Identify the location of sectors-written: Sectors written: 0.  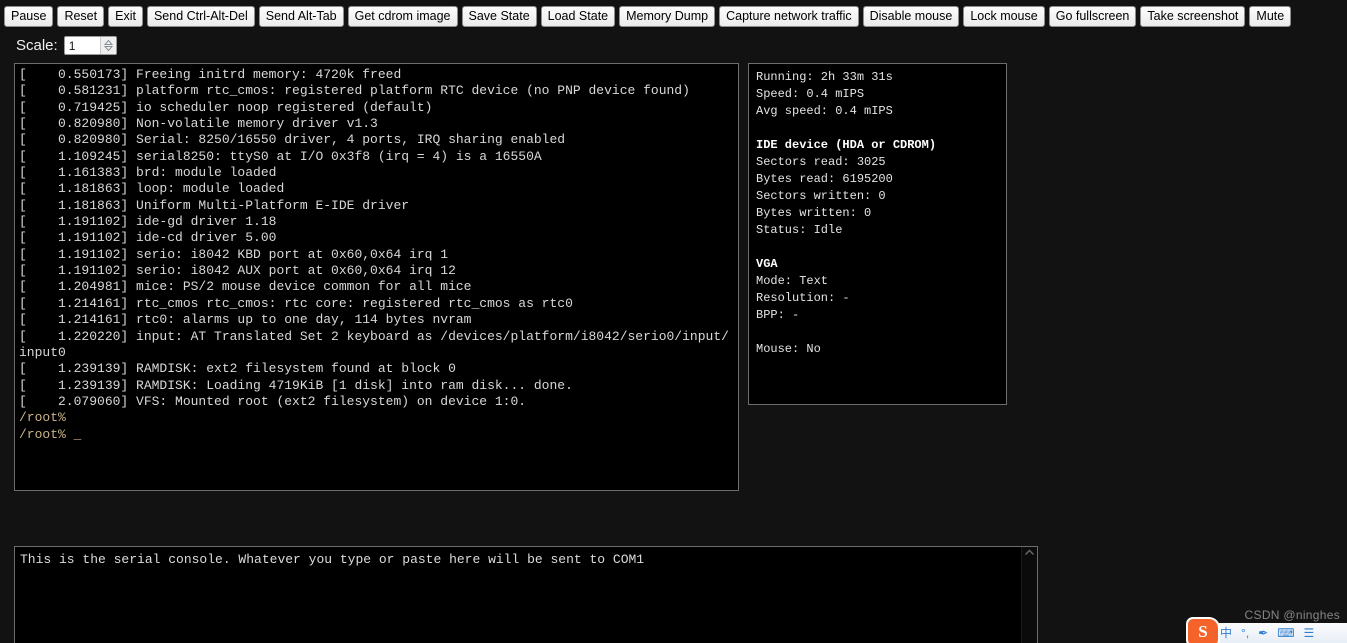
(821, 196).